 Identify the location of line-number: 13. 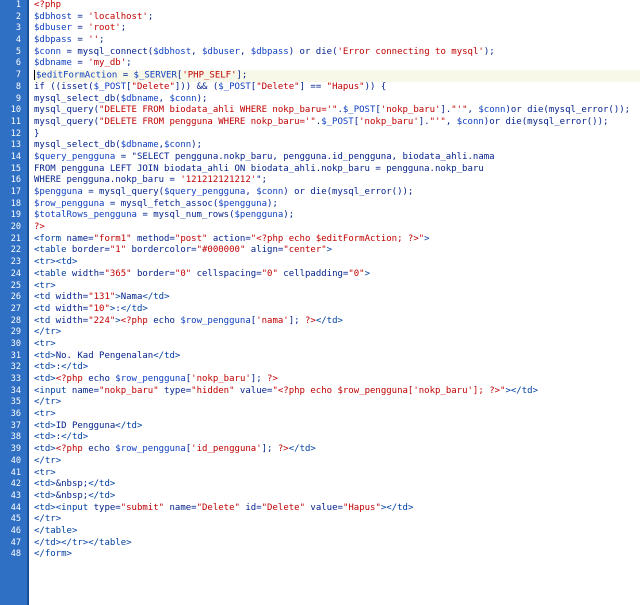
(15, 145).